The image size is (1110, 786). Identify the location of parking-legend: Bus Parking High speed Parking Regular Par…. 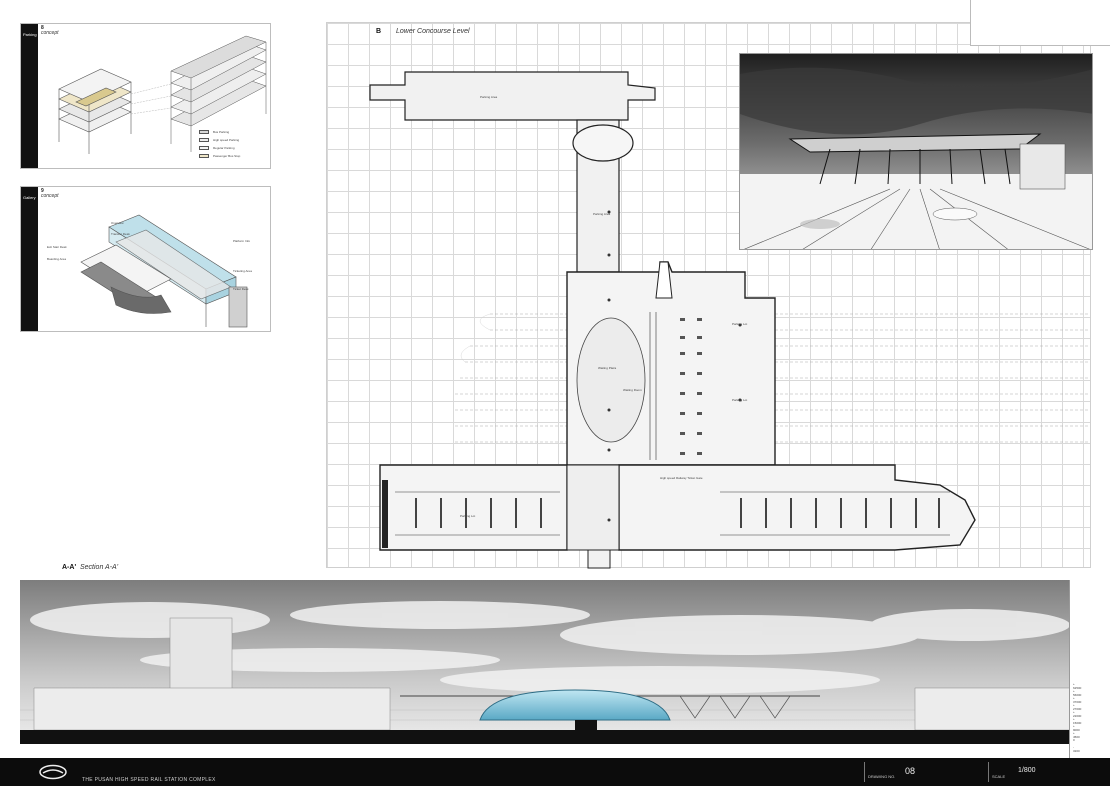
(234, 148).